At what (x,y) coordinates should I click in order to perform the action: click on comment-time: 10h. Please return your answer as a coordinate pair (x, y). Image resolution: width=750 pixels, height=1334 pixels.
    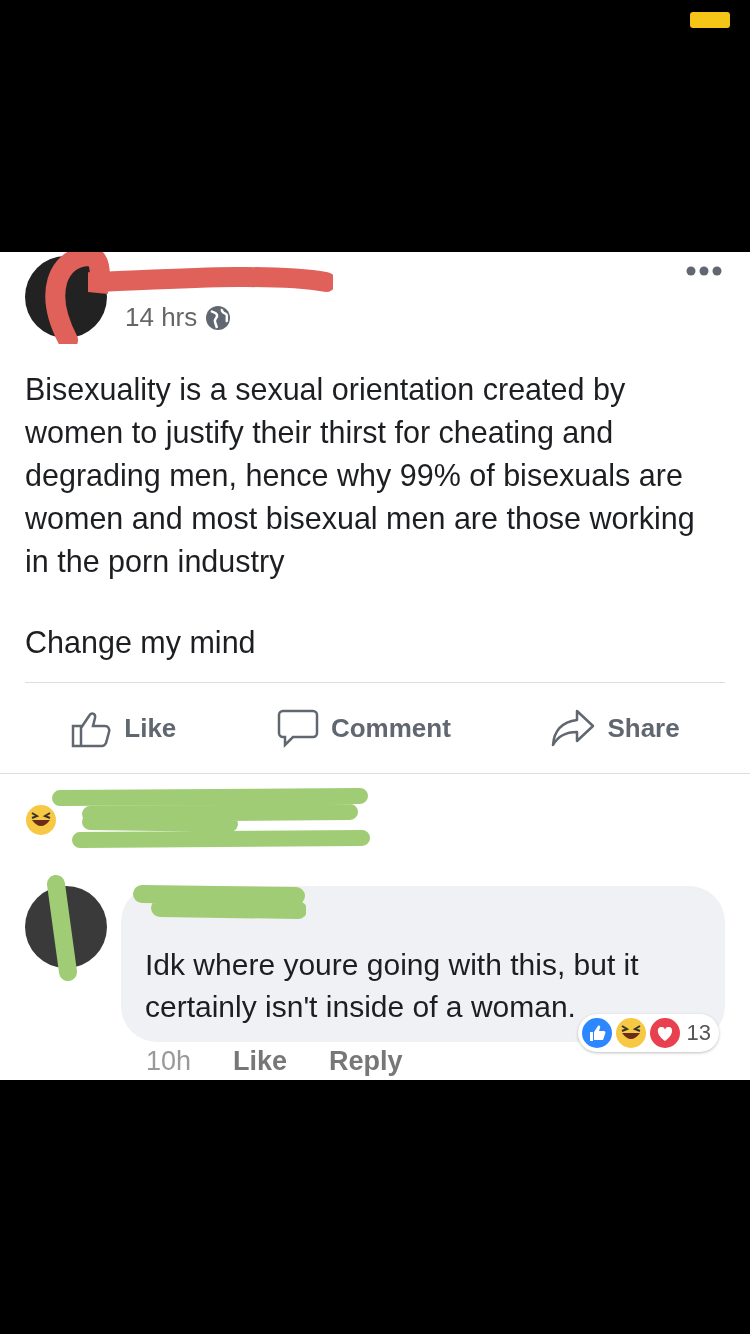
    Looking at the image, I should click on (169, 1061).